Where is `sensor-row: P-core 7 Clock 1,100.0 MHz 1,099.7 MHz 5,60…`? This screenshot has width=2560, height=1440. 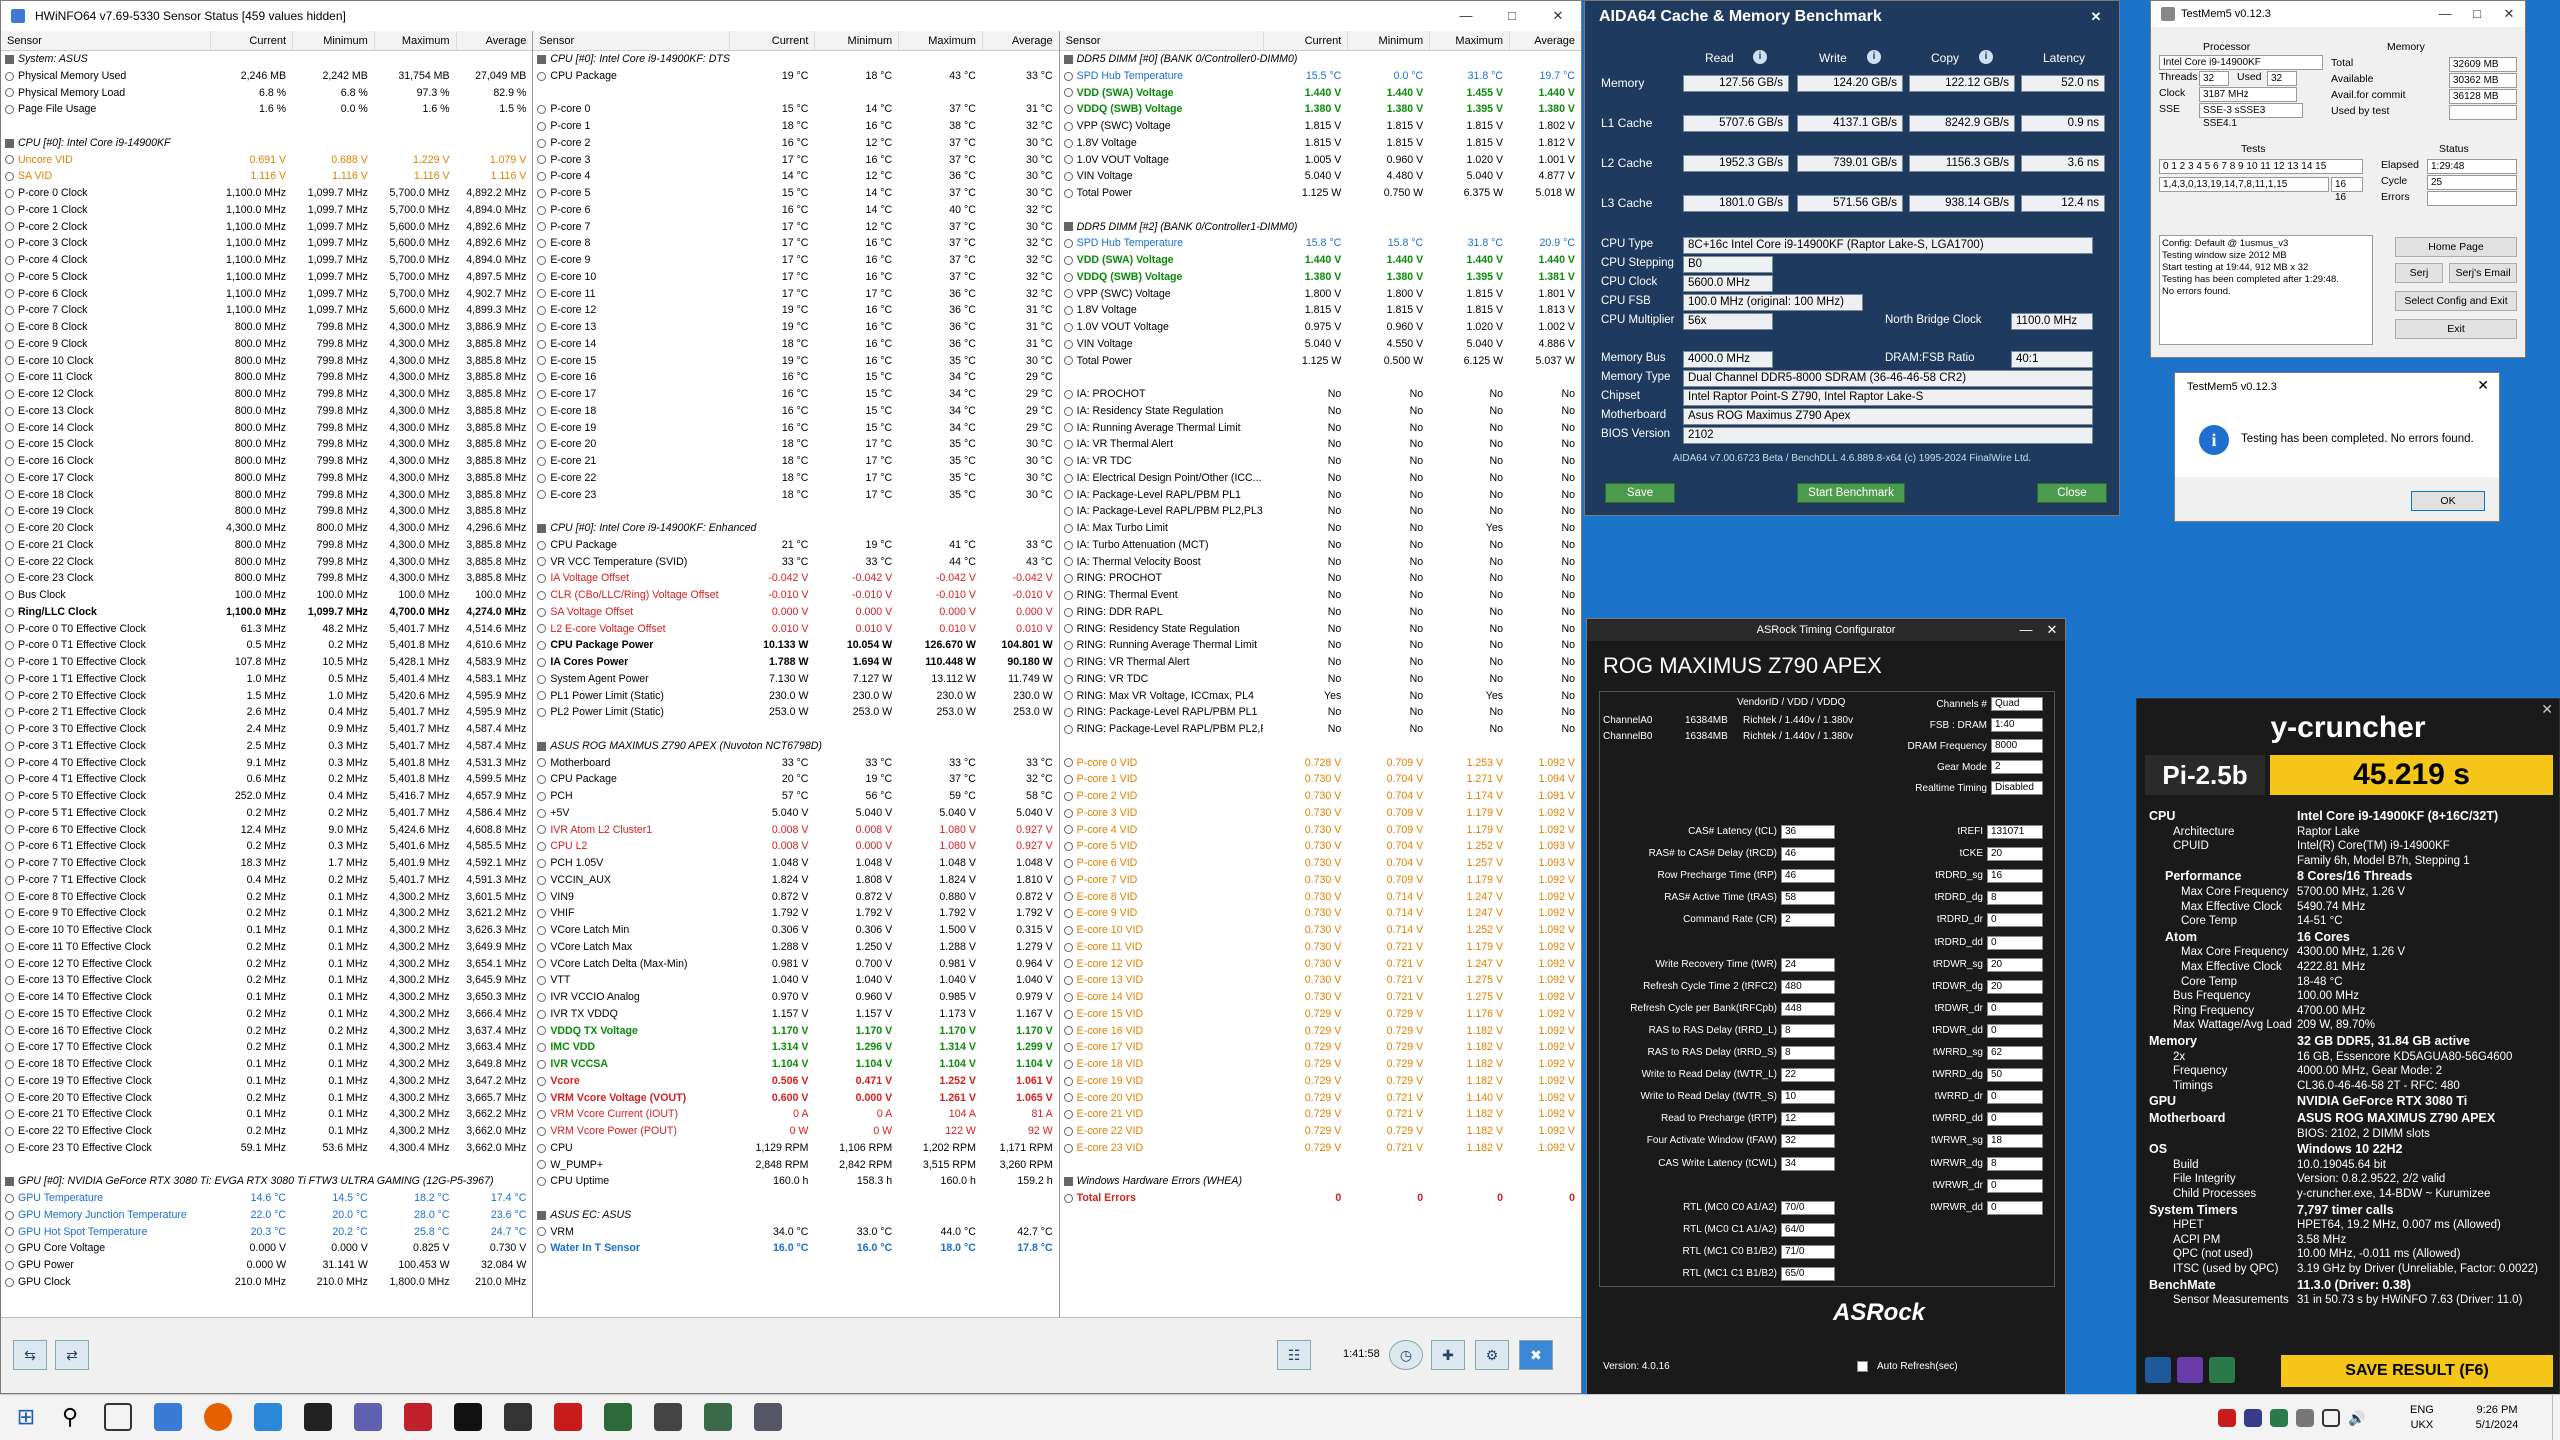 sensor-row: P-core 7 Clock 1,100.0 MHz 1,099.7 MHz 5,60… is located at coordinates (266, 310).